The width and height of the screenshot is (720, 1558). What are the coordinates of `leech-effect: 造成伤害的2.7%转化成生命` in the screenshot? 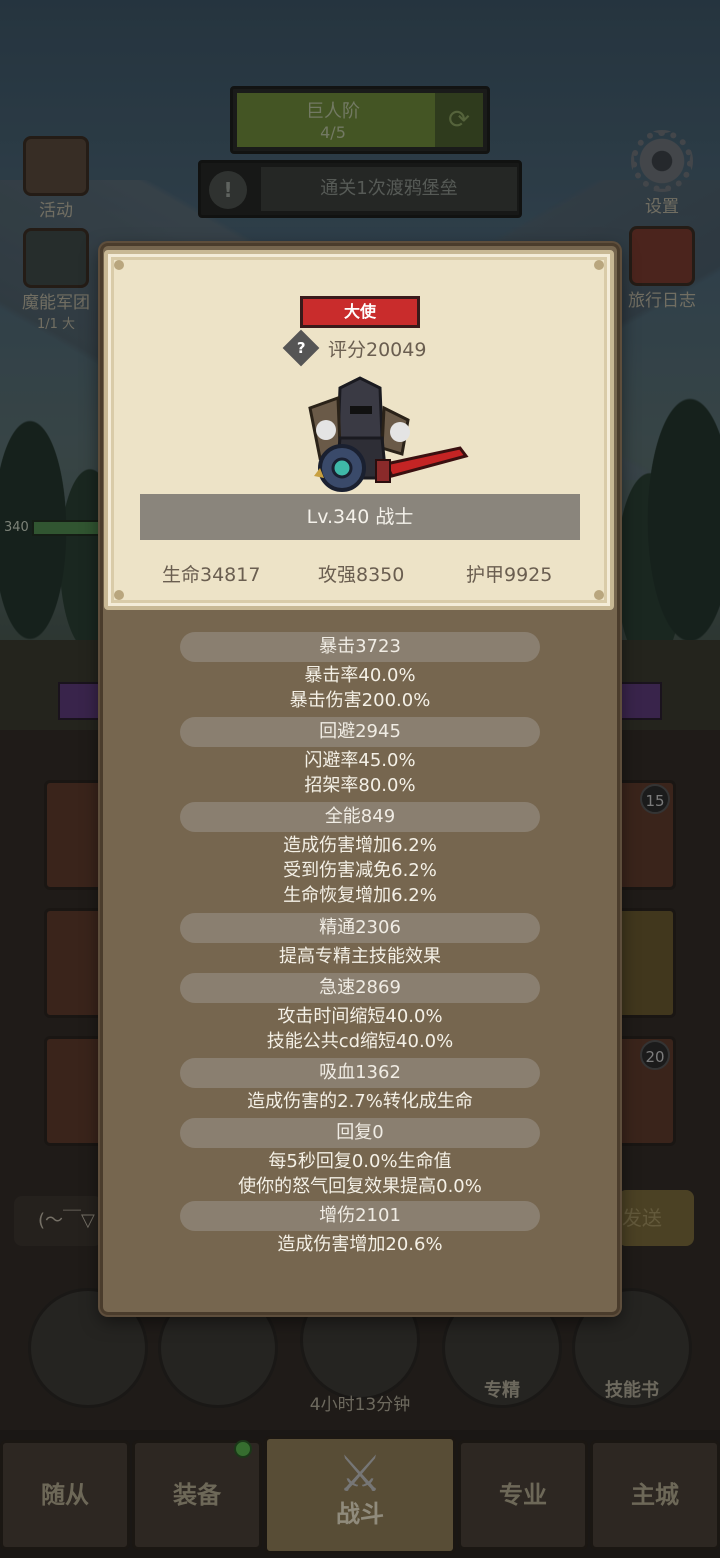 It's located at (360, 1101).